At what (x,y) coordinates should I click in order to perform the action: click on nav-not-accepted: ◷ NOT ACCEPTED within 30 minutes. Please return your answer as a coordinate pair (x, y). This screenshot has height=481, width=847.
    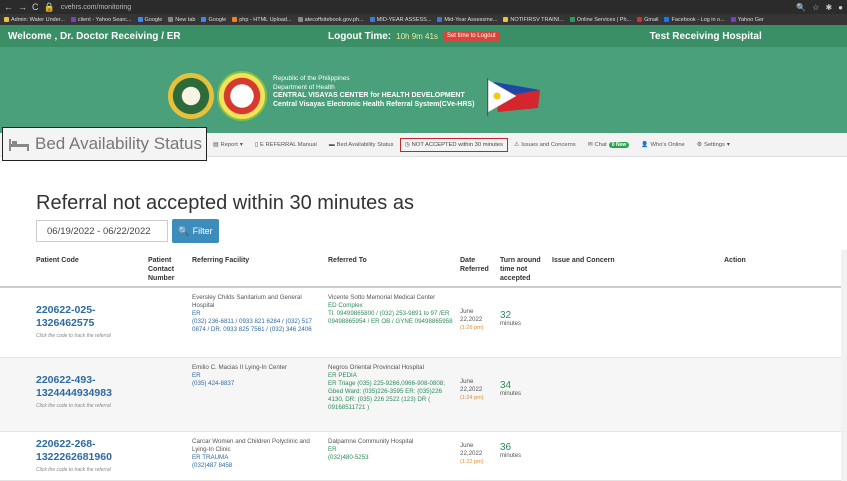
    Looking at the image, I should click on (454, 145).